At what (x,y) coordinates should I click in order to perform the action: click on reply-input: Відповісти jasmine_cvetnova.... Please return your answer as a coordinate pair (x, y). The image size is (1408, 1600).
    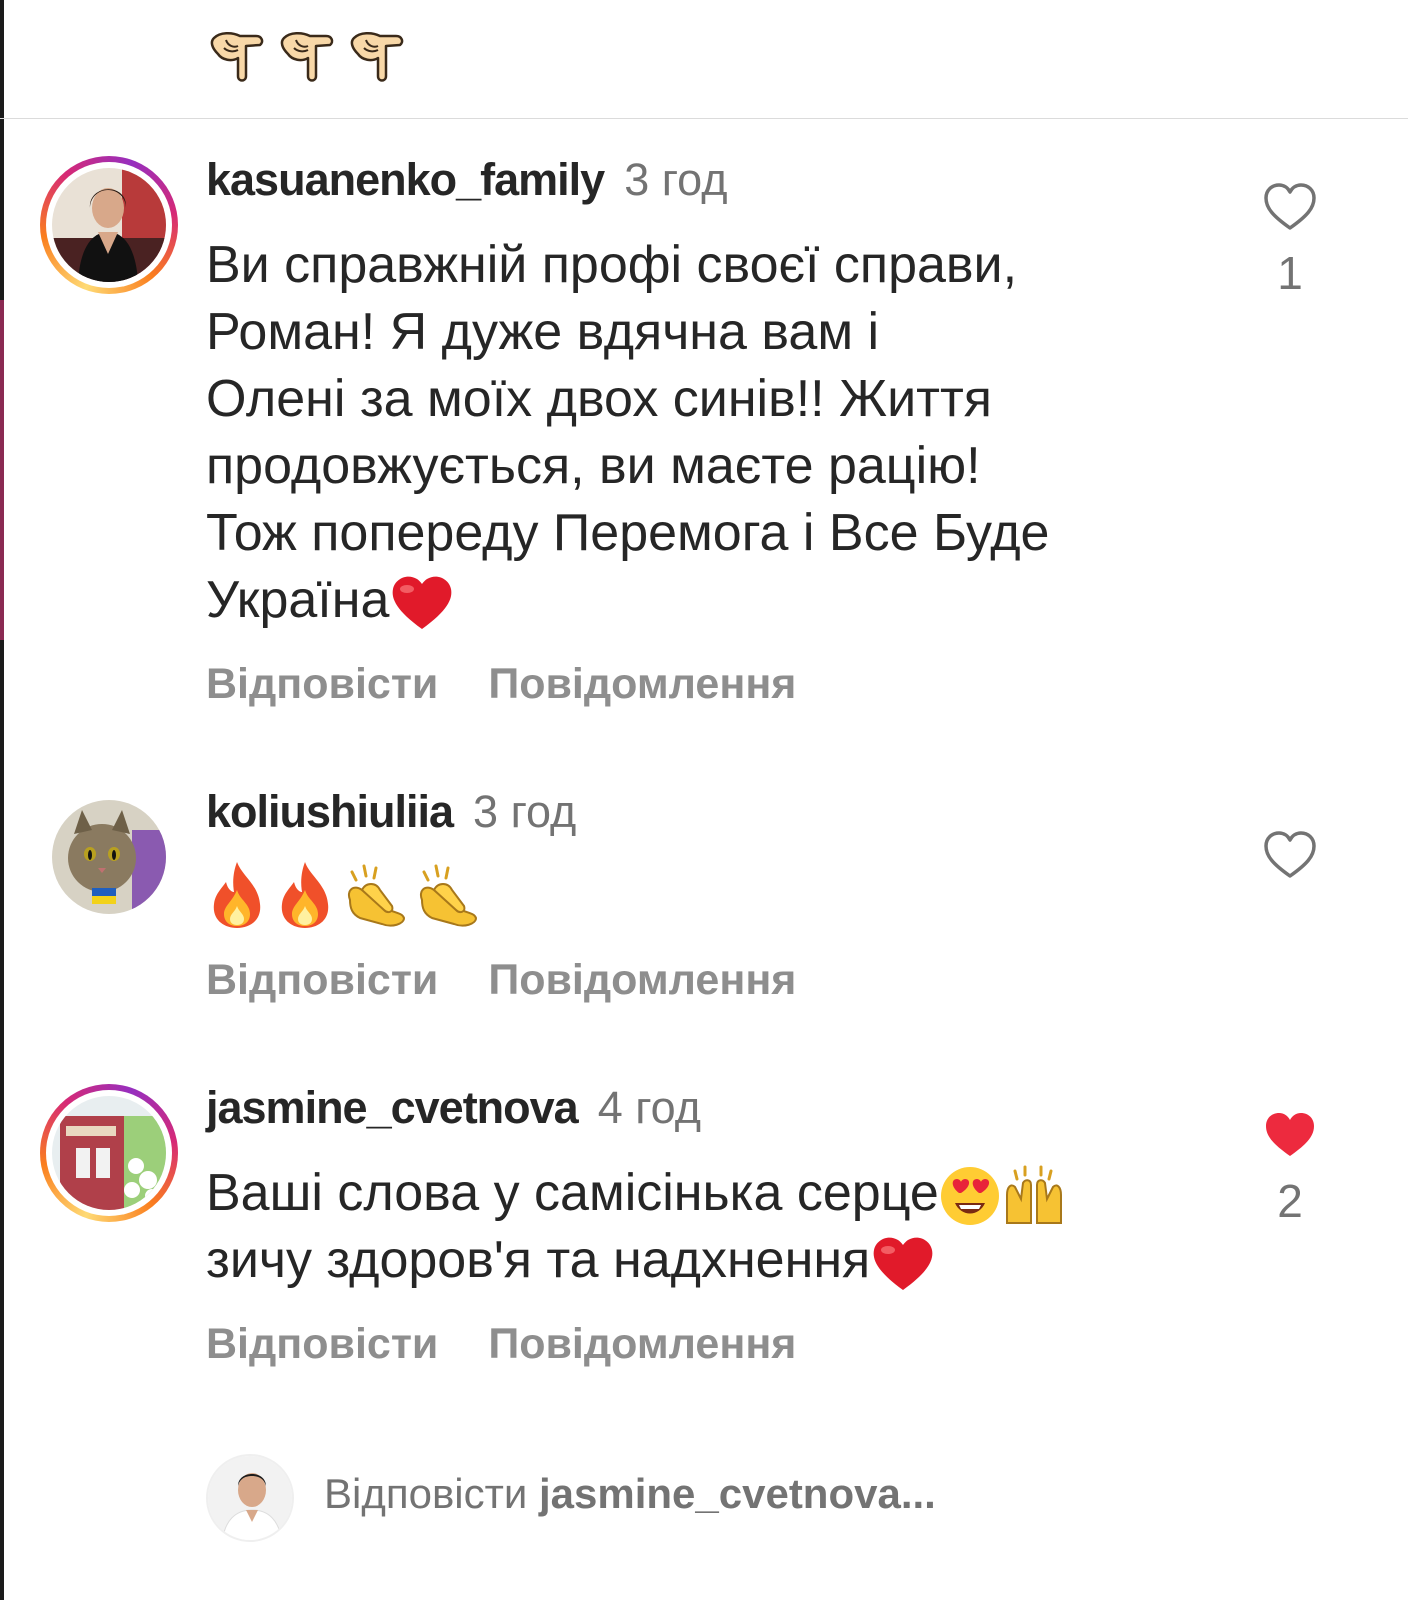
    Looking at the image, I should click on (630, 1494).